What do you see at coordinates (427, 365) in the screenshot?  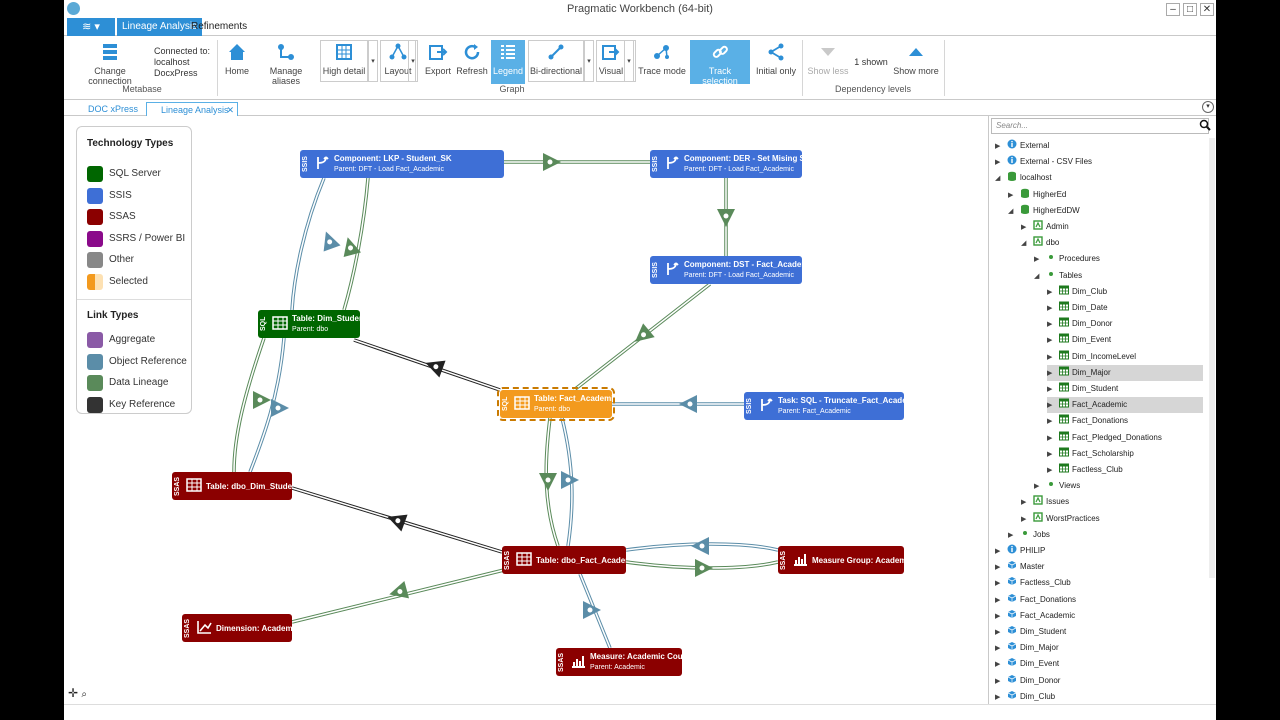 I see `edge-dim-fact-key` at bounding box center [427, 365].